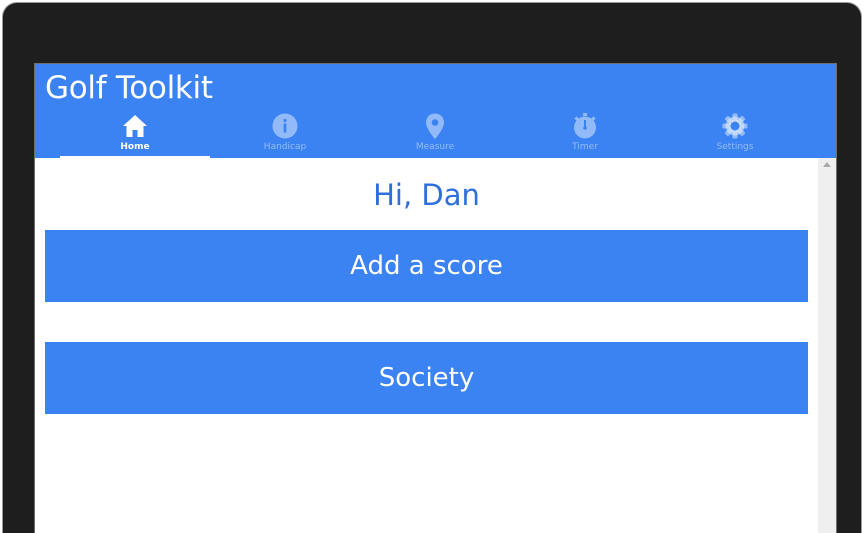 This screenshot has height=533, width=864. Describe the element at coordinates (735, 126) in the screenshot. I see `gear-icon` at that location.